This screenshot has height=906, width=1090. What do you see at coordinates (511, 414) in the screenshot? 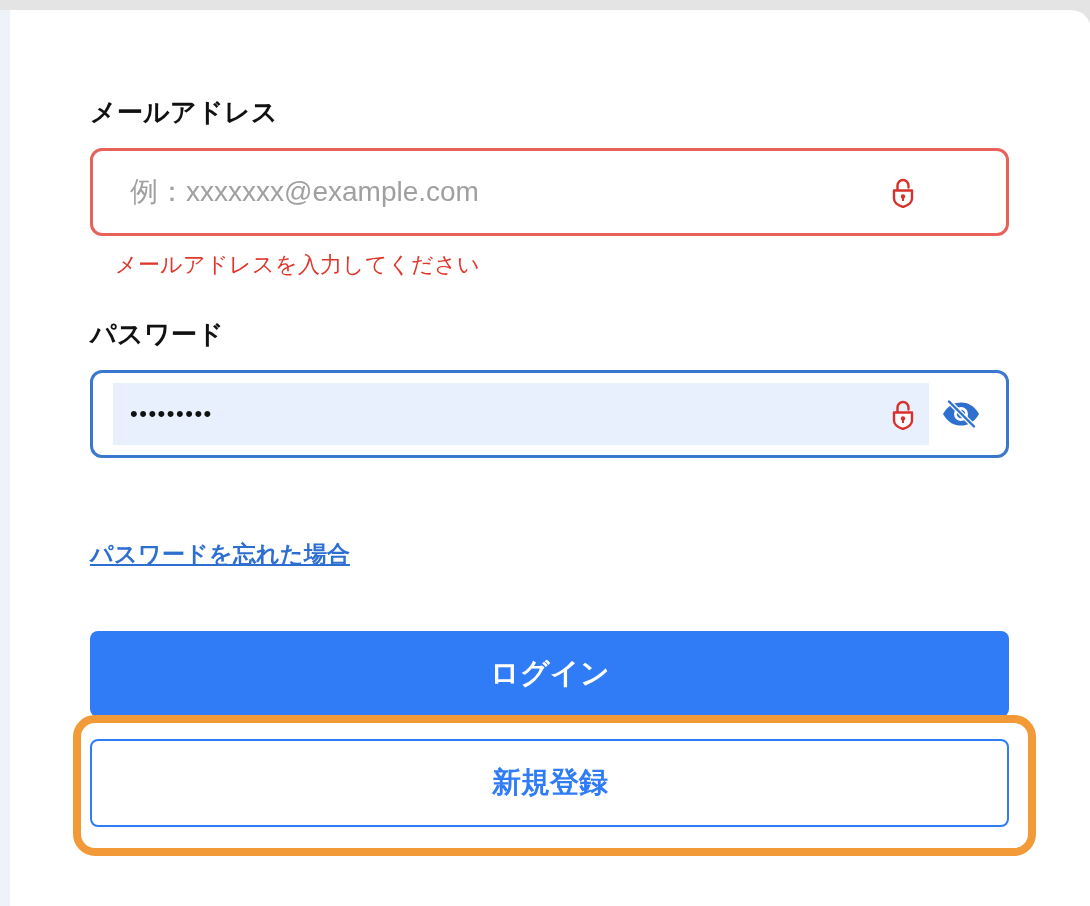
I see `password-input: •••••••••` at bounding box center [511, 414].